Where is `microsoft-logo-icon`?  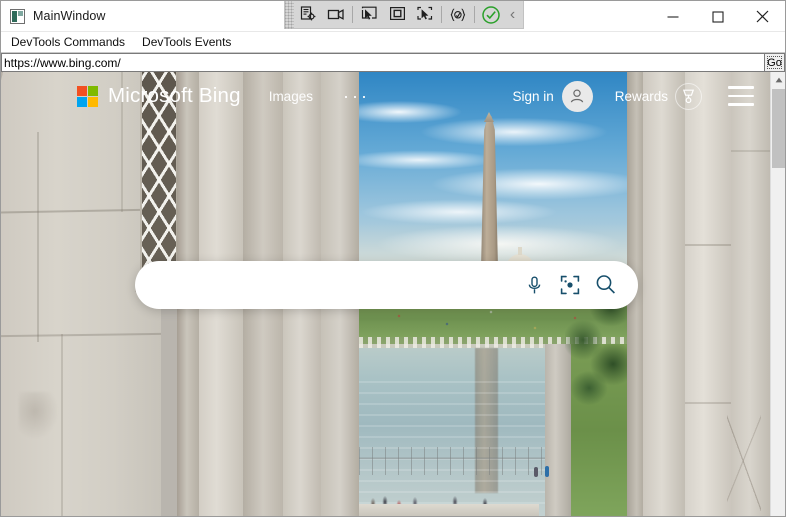
microsoft-logo-icon is located at coordinates (87, 96).